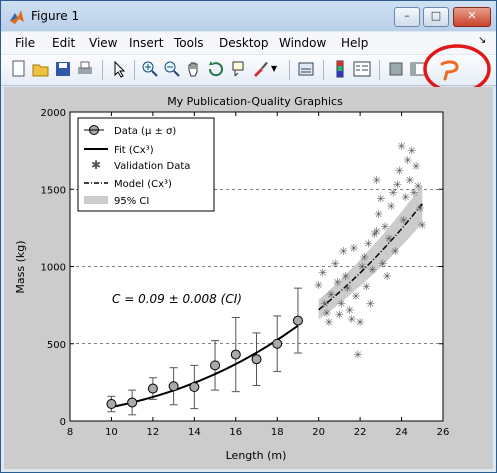  What do you see at coordinates (238, 69) in the screenshot?
I see `data-cursor-icon` at bounding box center [238, 69].